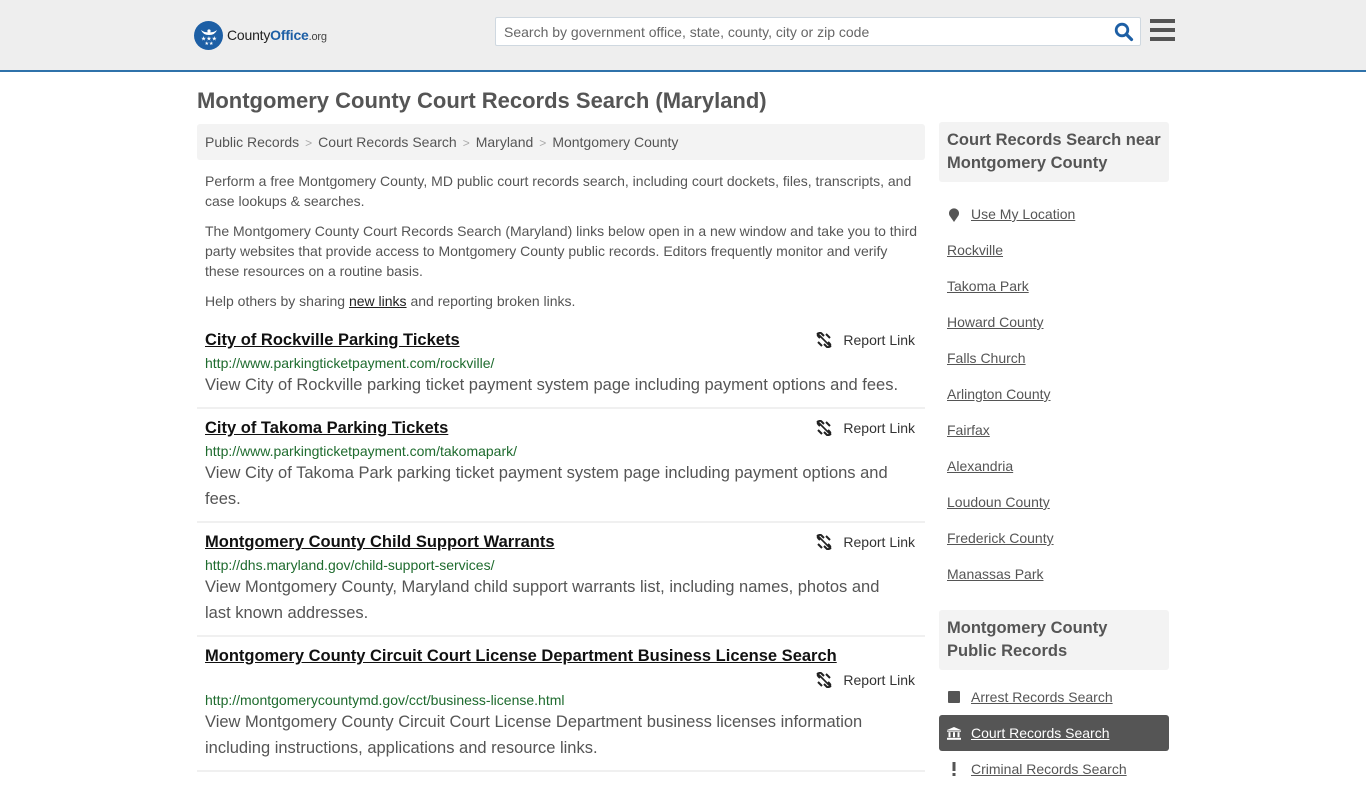 This screenshot has height=787, width=1366. What do you see at coordinates (1054, 322) in the screenshot?
I see `nearby-item: Howard County` at bounding box center [1054, 322].